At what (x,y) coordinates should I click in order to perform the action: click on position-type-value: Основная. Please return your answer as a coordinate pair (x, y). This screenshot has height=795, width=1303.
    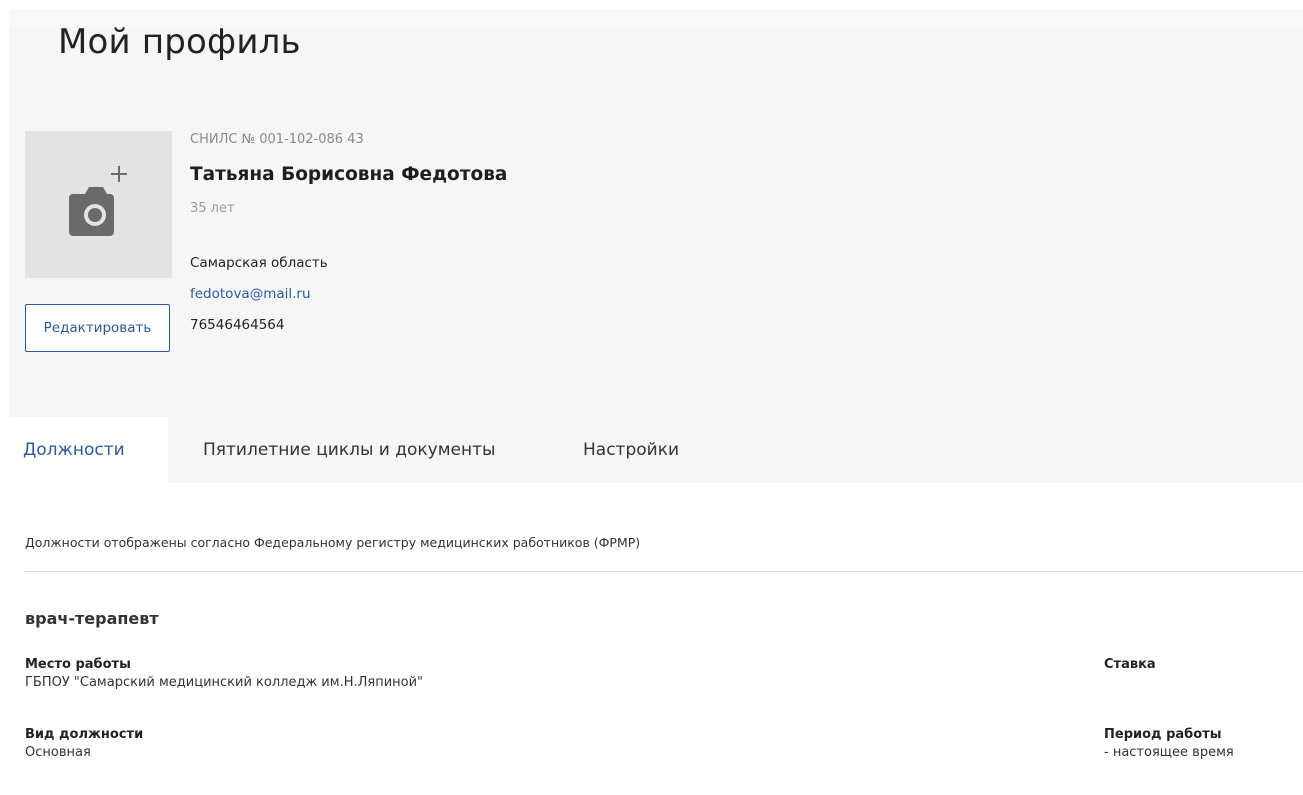
    Looking at the image, I should click on (58, 752).